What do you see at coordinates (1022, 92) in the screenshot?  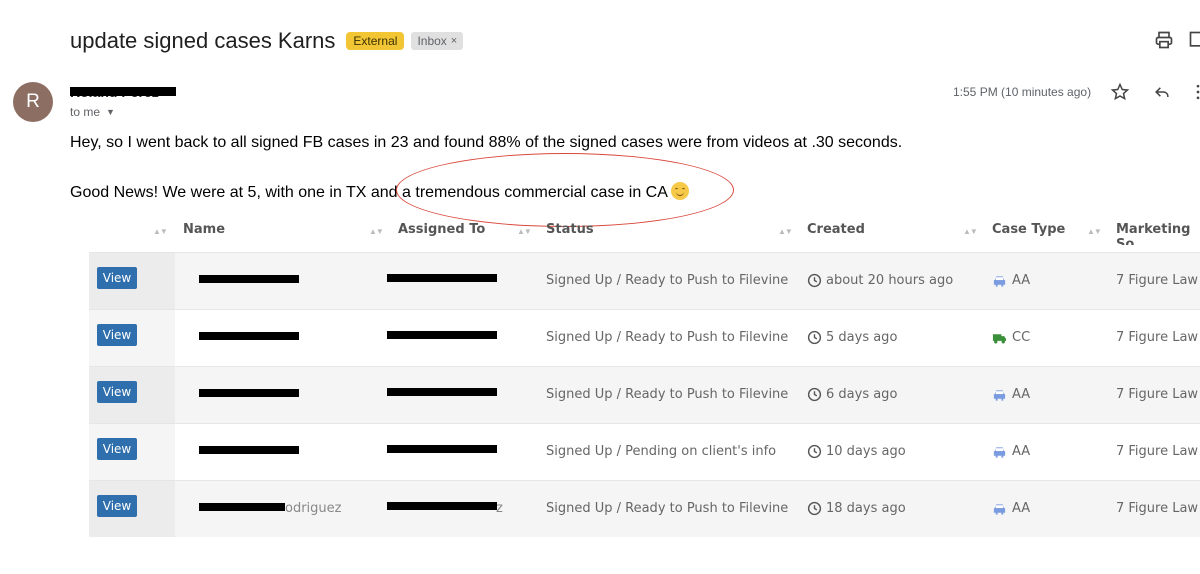 I see `timestamp: 1:55 PM (10 minutes ago)` at bounding box center [1022, 92].